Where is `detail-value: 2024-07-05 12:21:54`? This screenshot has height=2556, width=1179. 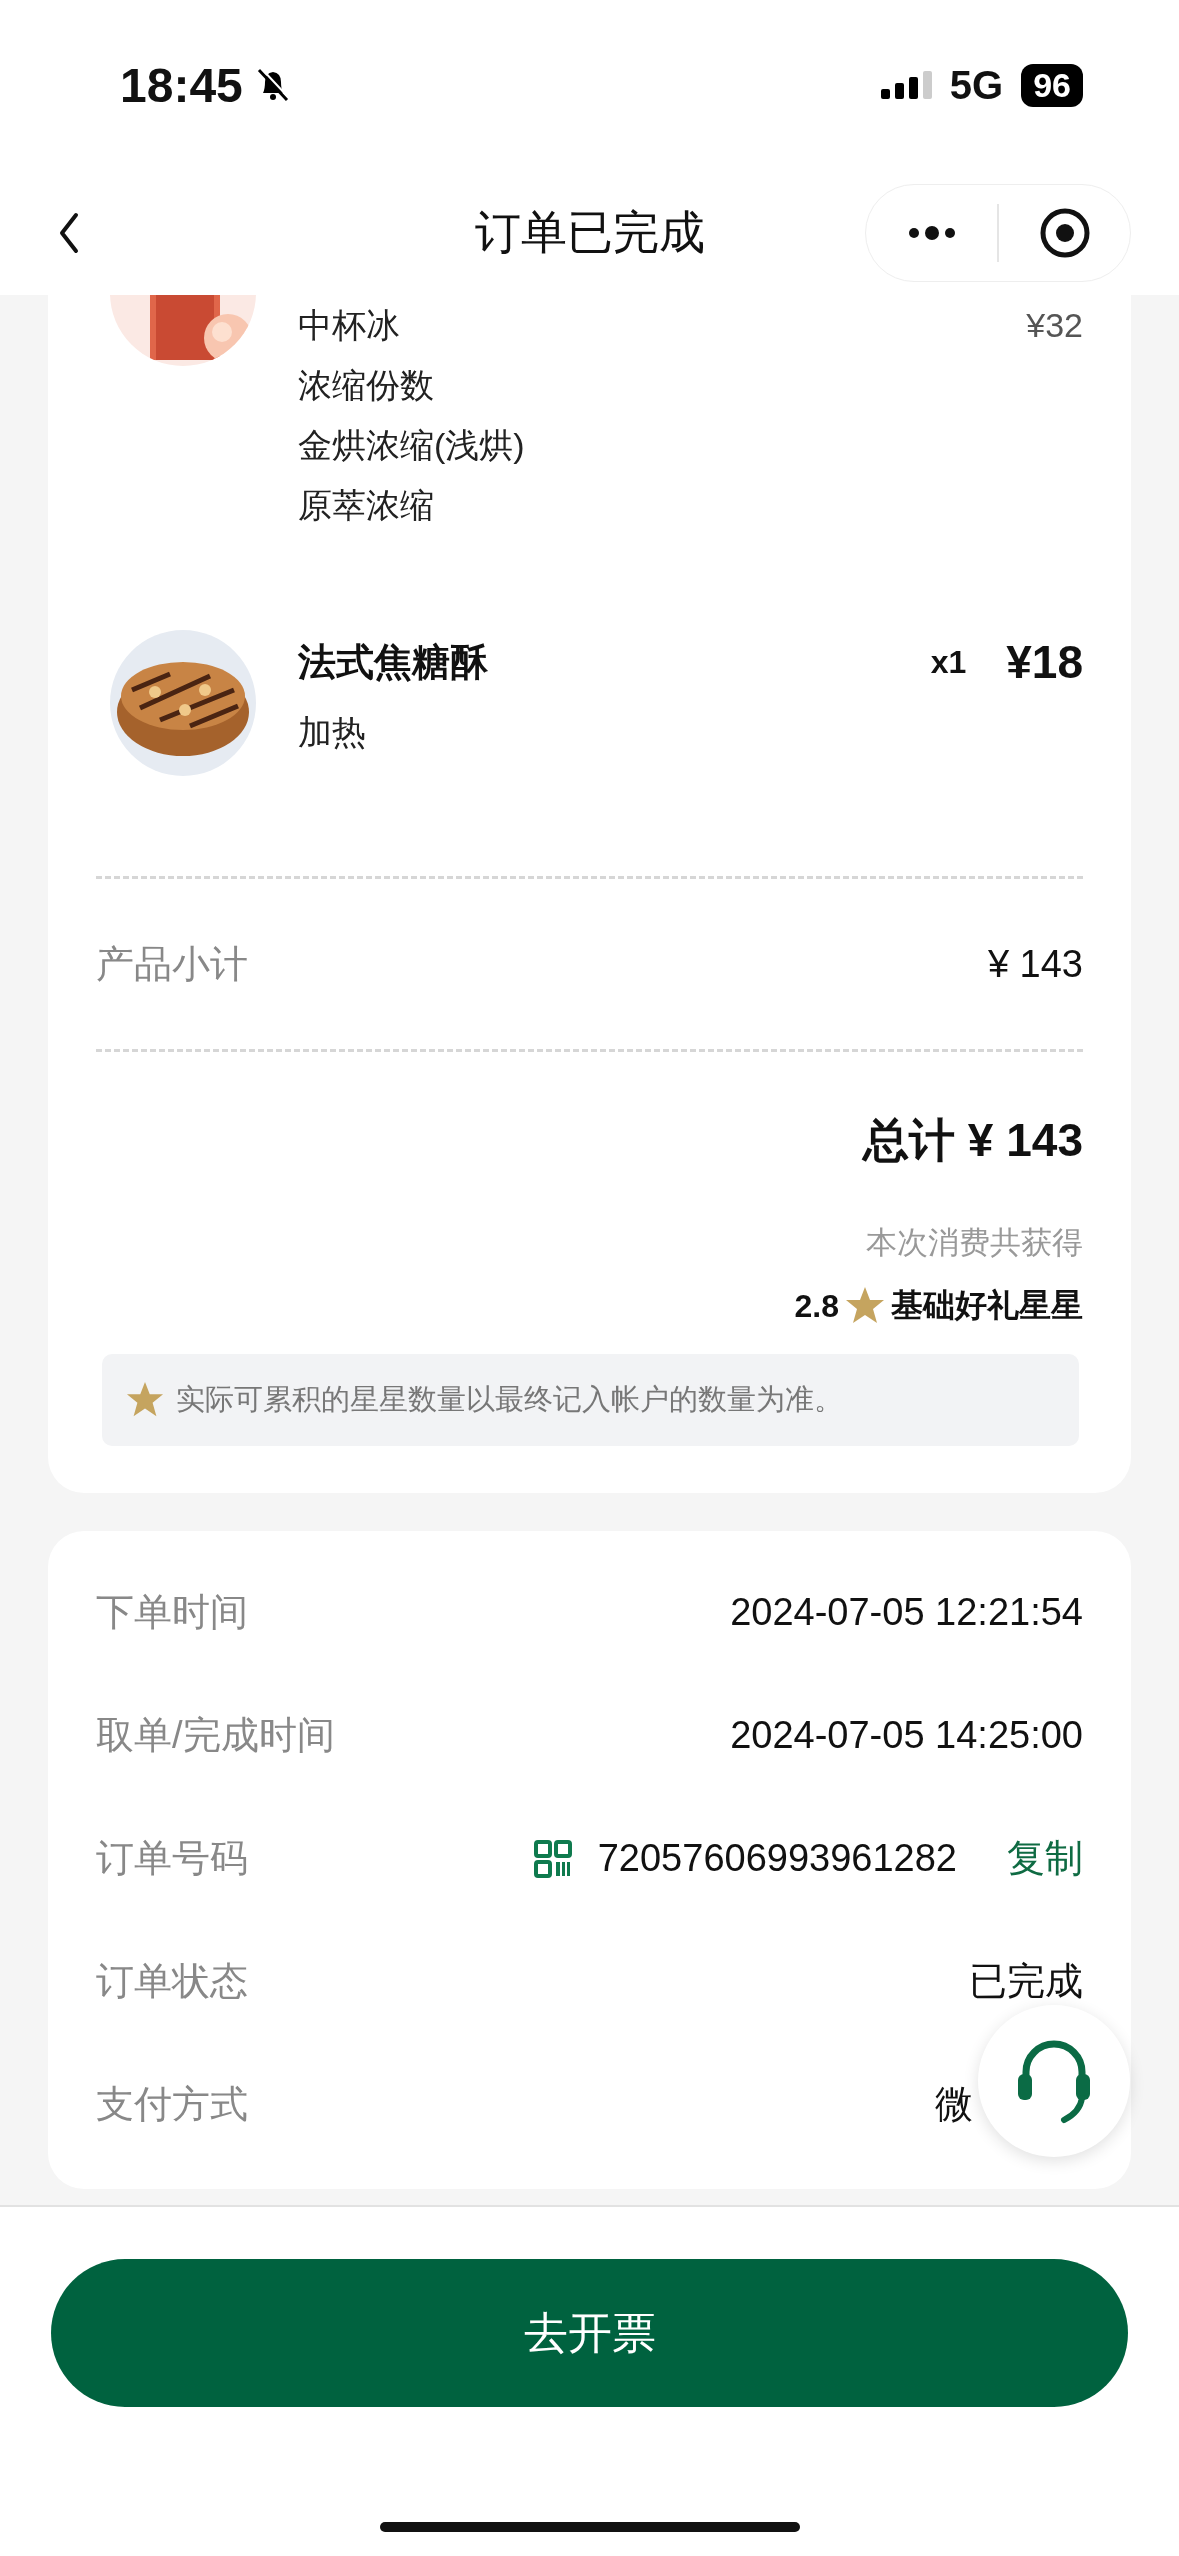 detail-value: 2024-07-05 12:21:54 is located at coordinates (906, 1612).